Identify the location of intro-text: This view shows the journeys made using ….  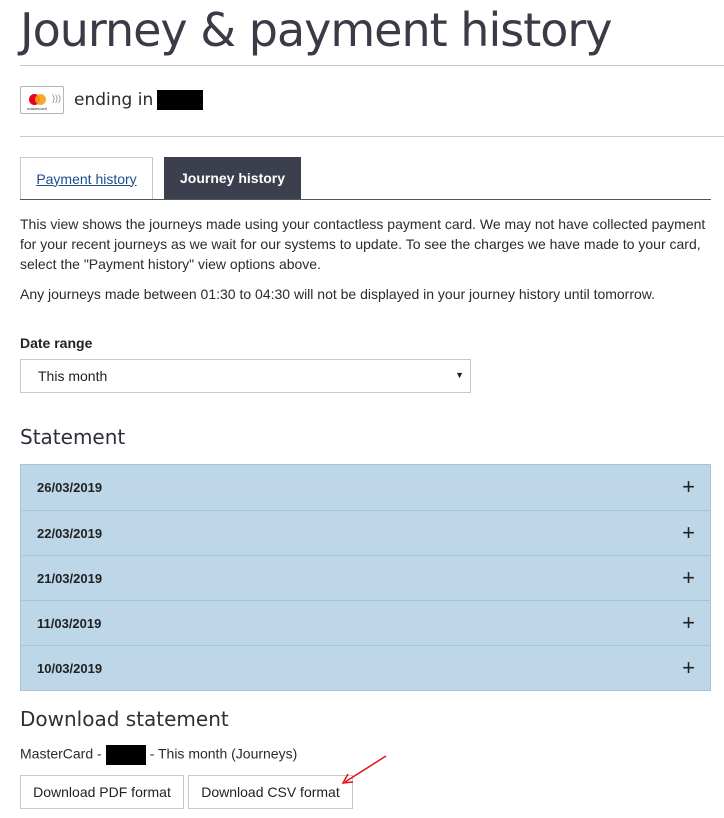
(363, 244).